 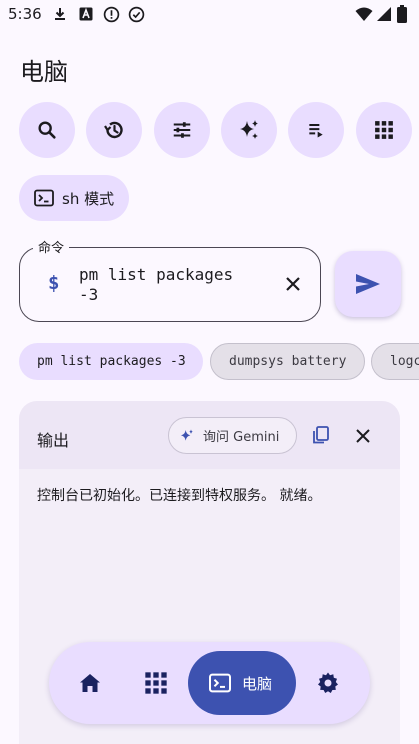 I want to click on search-icon, so click(x=47, y=130).